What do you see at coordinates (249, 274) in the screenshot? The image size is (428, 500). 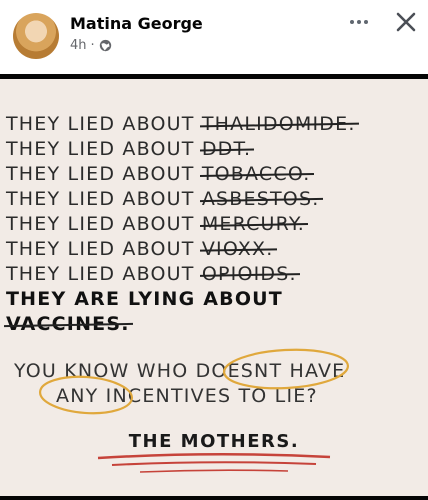 I see `struck-word: OPIOIDS.` at bounding box center [249, 274].